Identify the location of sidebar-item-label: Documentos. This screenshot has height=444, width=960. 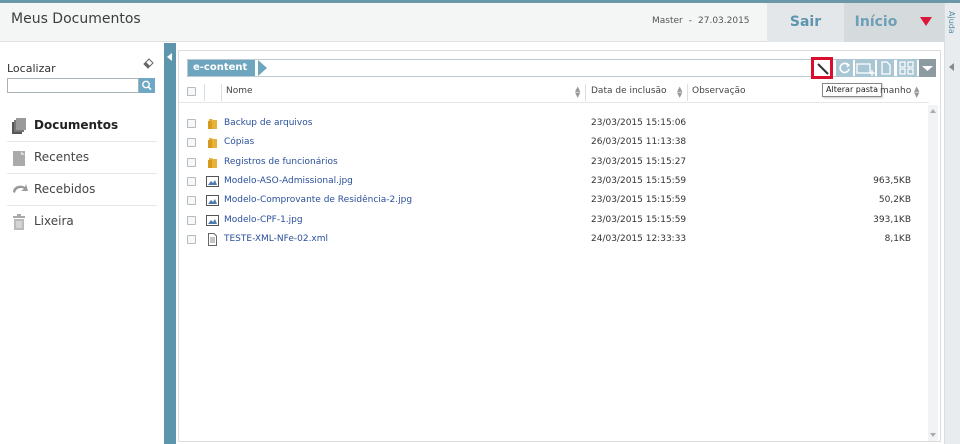
(76, 125).